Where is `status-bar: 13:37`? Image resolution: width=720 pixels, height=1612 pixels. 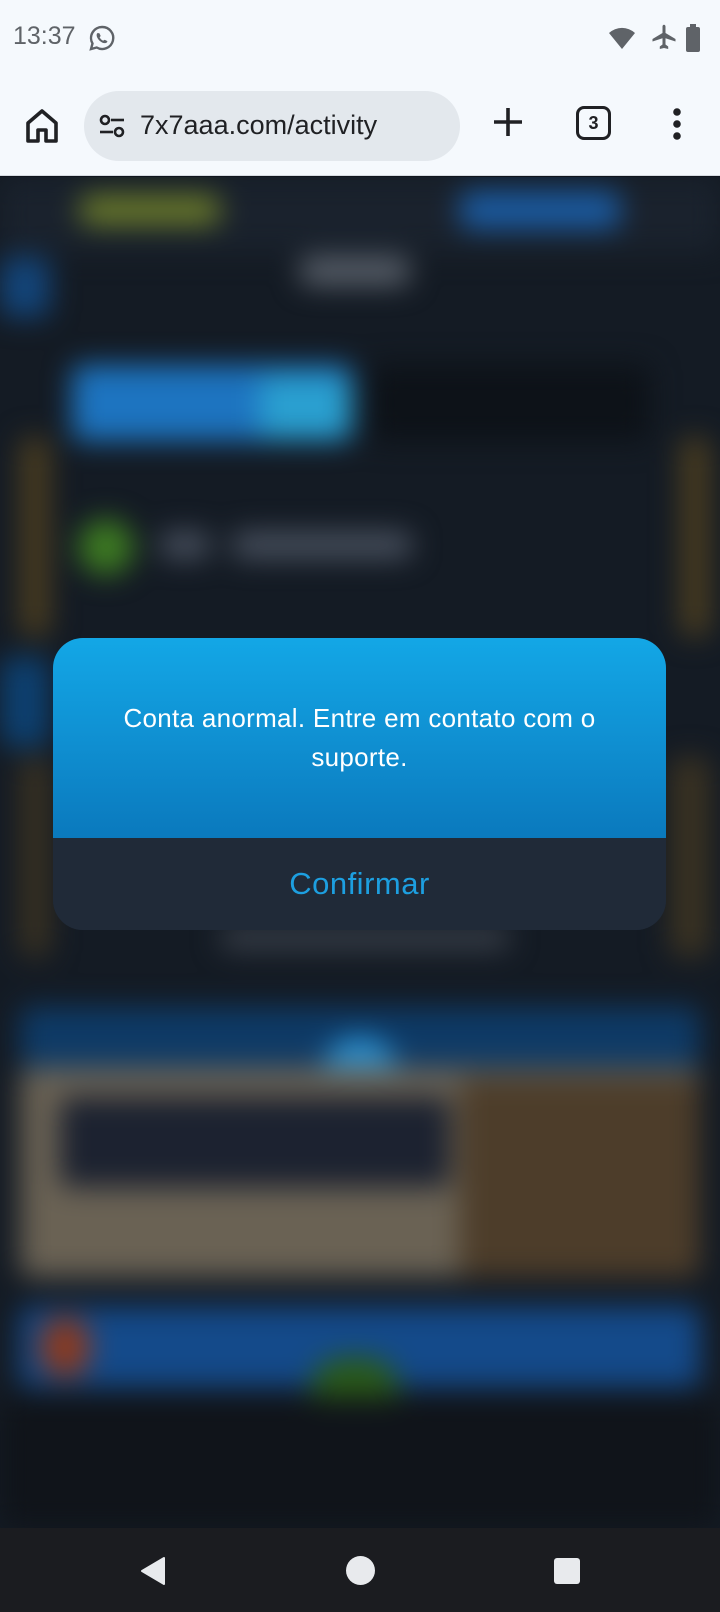
status-bar: 13:37 is located at coordinates (360, 39).